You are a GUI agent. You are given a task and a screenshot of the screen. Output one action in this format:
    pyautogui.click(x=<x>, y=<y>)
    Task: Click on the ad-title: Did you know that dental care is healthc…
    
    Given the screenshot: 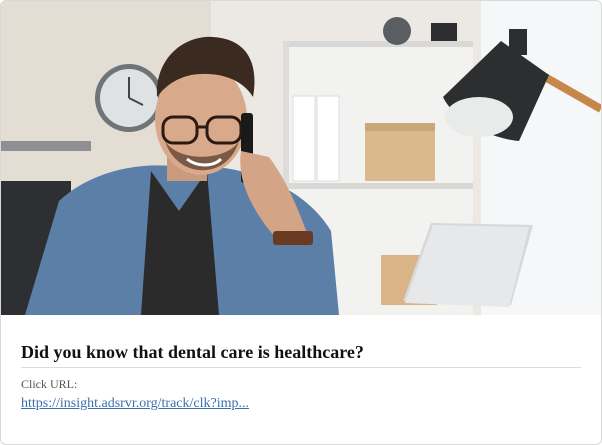 What is the action you would take?
    pyautogui.click(x=301, y=352)
    